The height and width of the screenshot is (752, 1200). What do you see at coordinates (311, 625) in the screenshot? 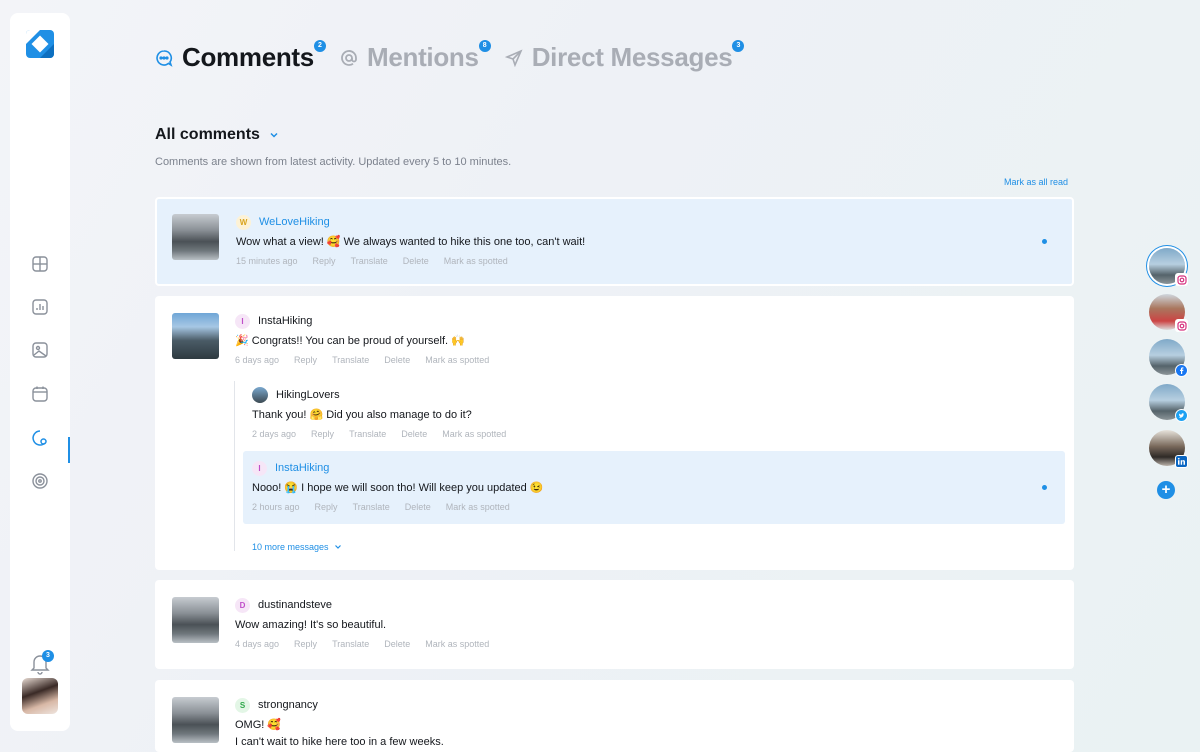
I see `comment-text: Wow amazing! It's so beautiful.` at bounding box center [311, 625].